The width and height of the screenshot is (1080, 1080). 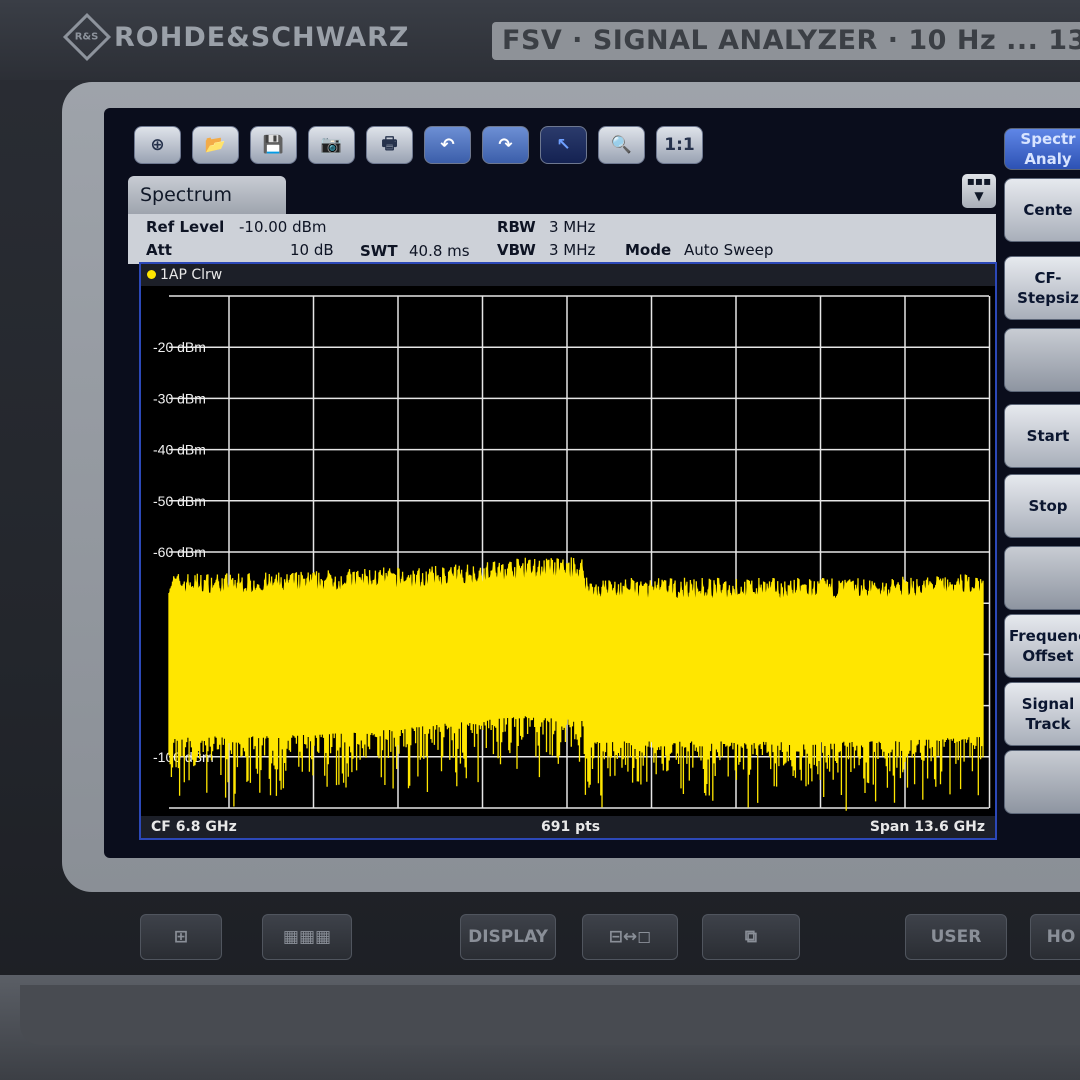 What do you see at coordinates (979, 191) in the screenshot?
I see `tab-menu-icon: ▪▪▪ ▼` at bounding box center [979, 191].